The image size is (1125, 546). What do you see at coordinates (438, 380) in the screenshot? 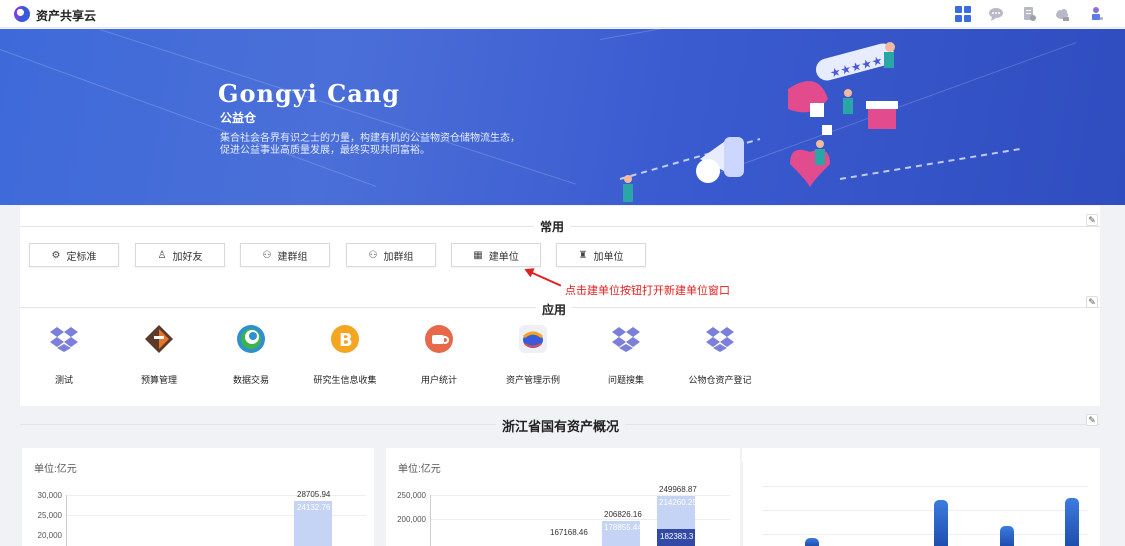
I see `app-label: 用户统计` at bounding box center [438, 380].